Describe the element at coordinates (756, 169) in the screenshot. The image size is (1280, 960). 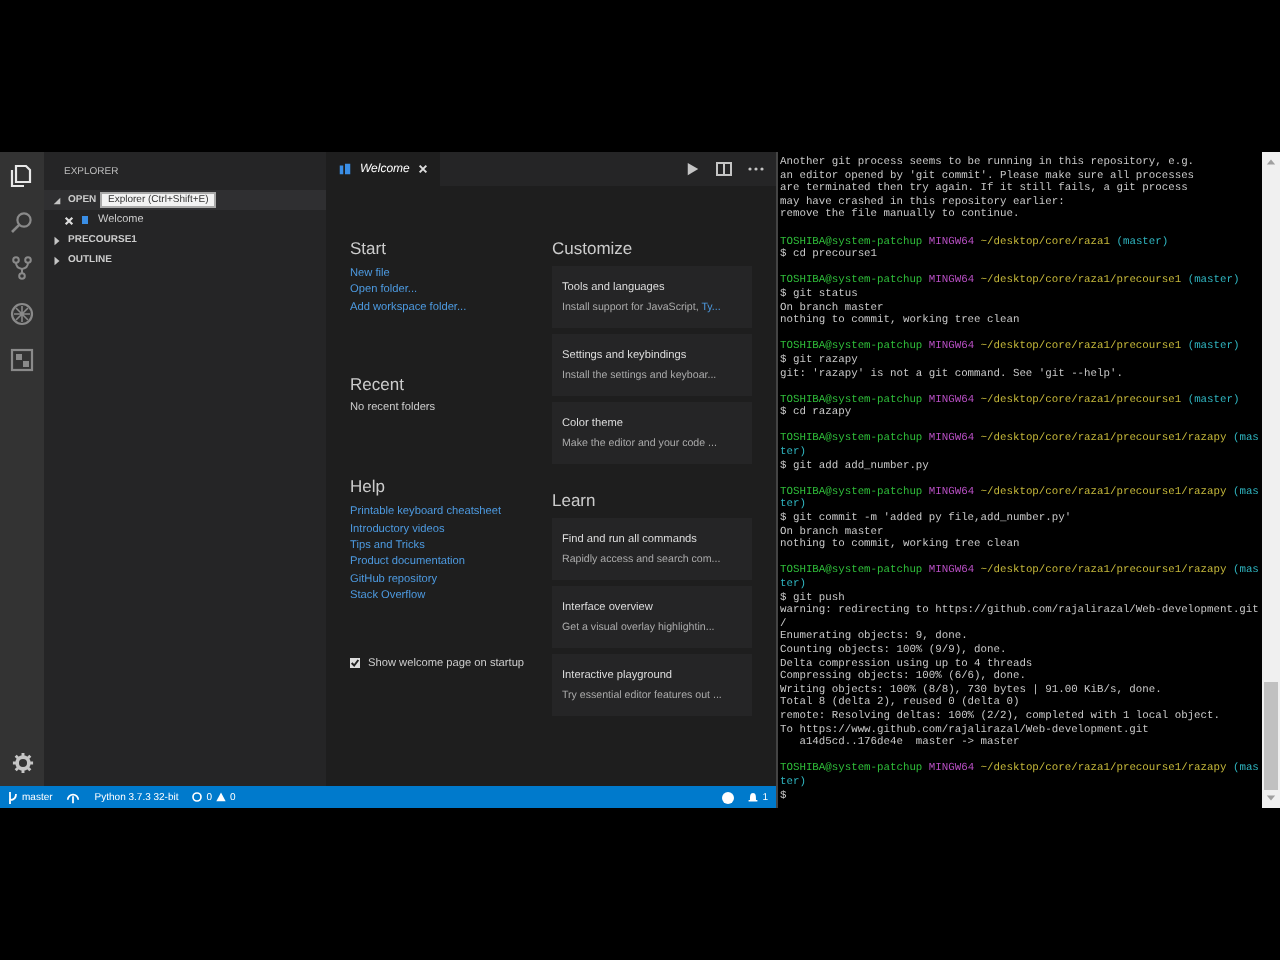
I see `more-icon` at that location.